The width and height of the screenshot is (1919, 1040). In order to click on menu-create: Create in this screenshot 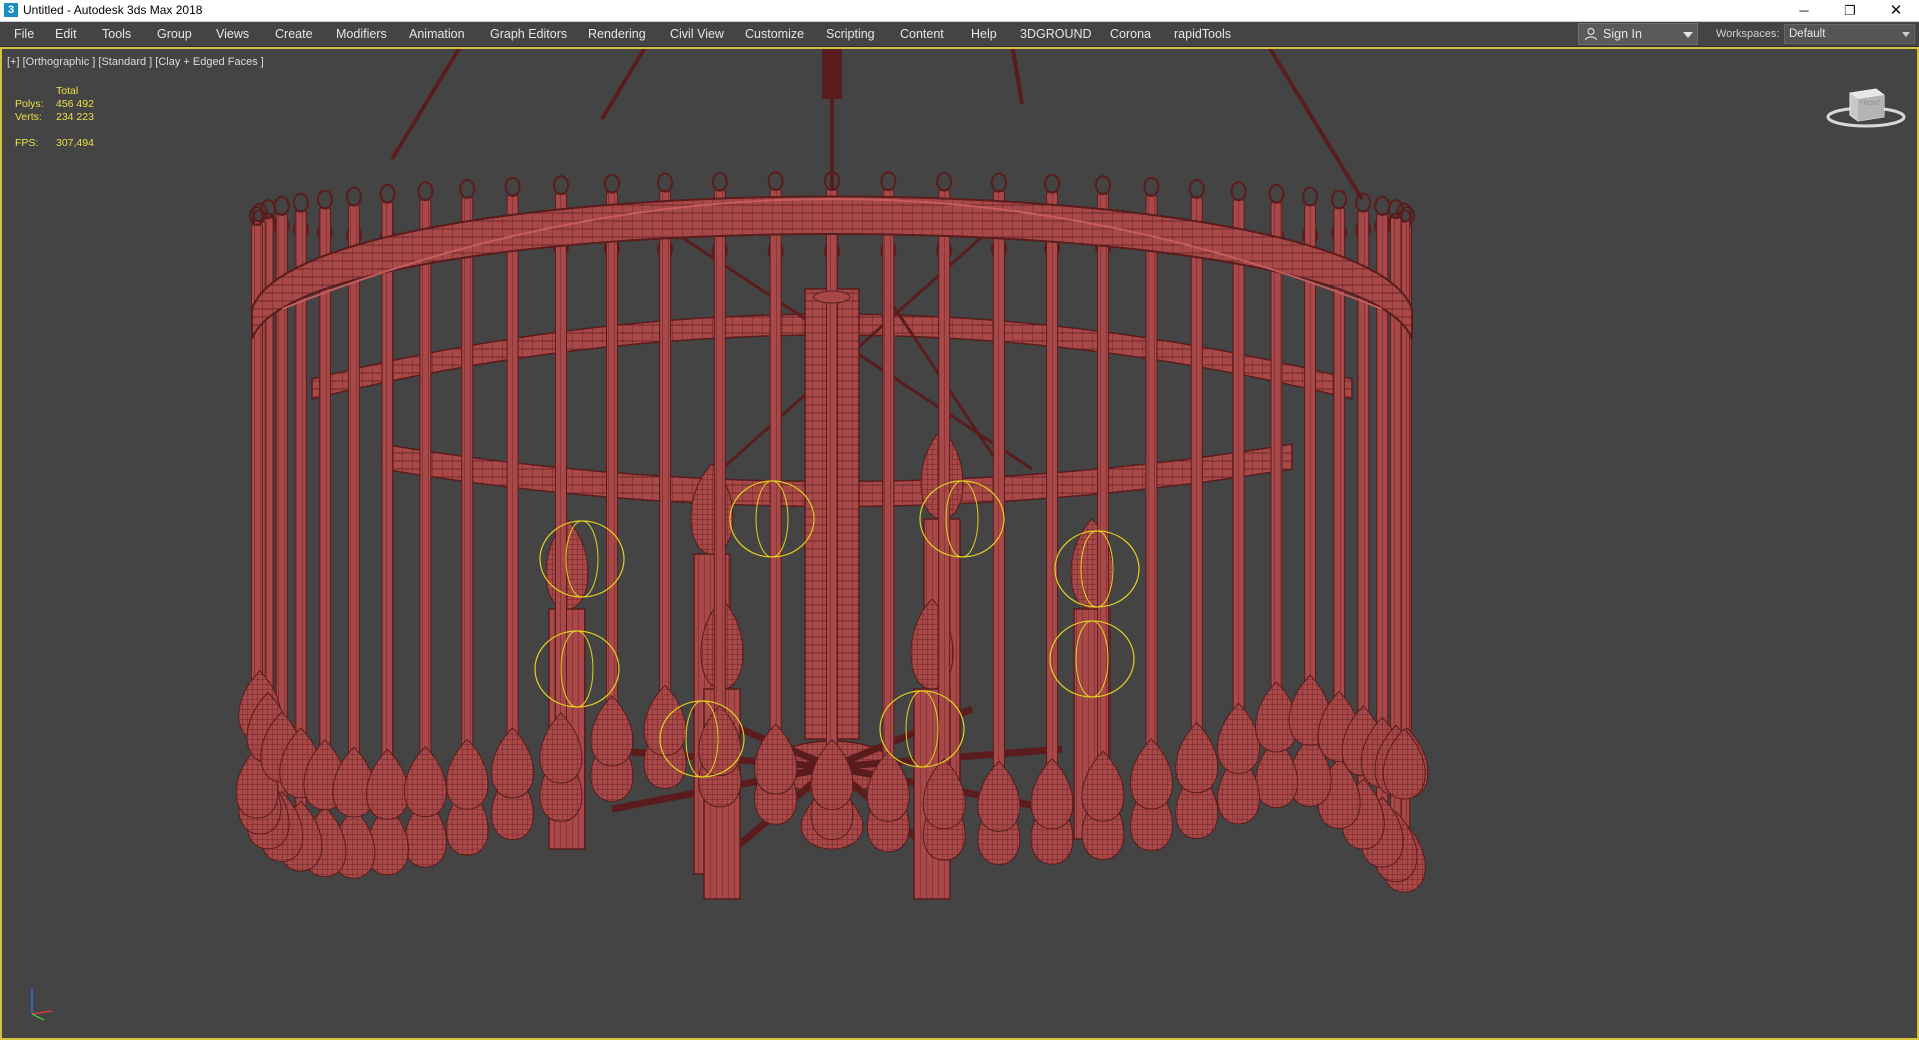, I will do `click(294, 34)`.